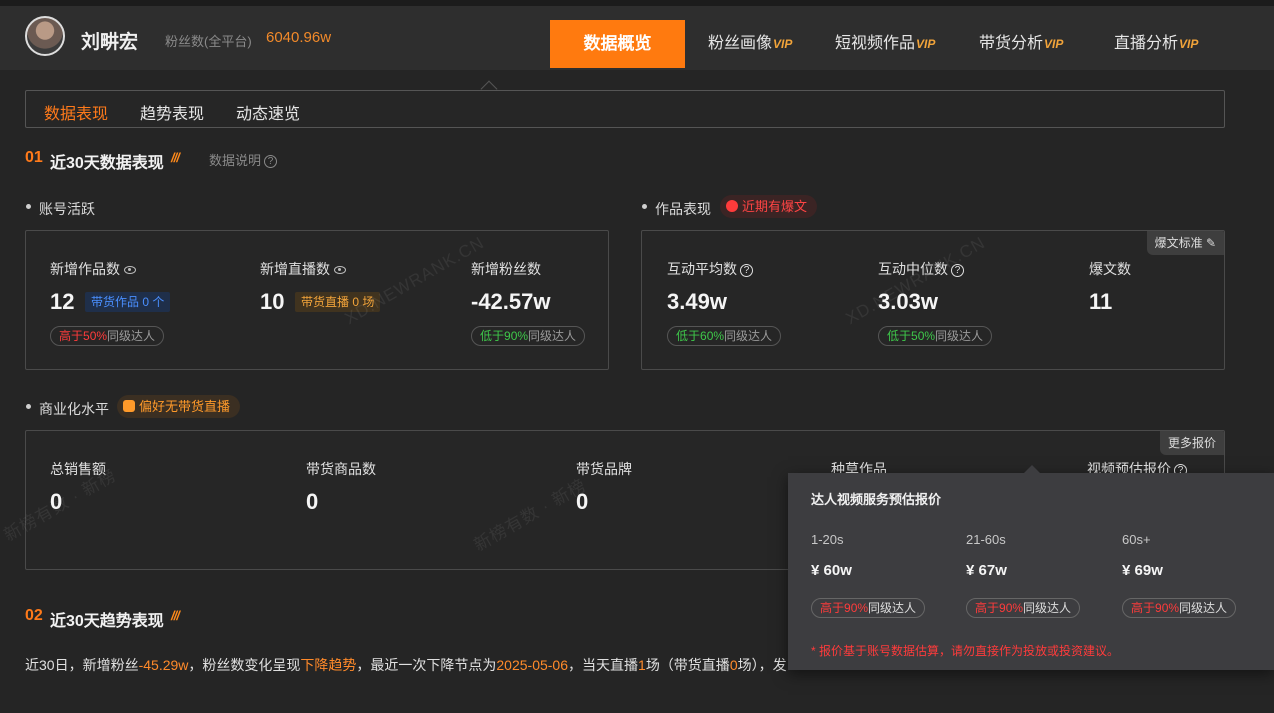 The width and height of the screenshot is (1274, 713). I want to click on price-value: ¥ 67w, so click(986, 570).